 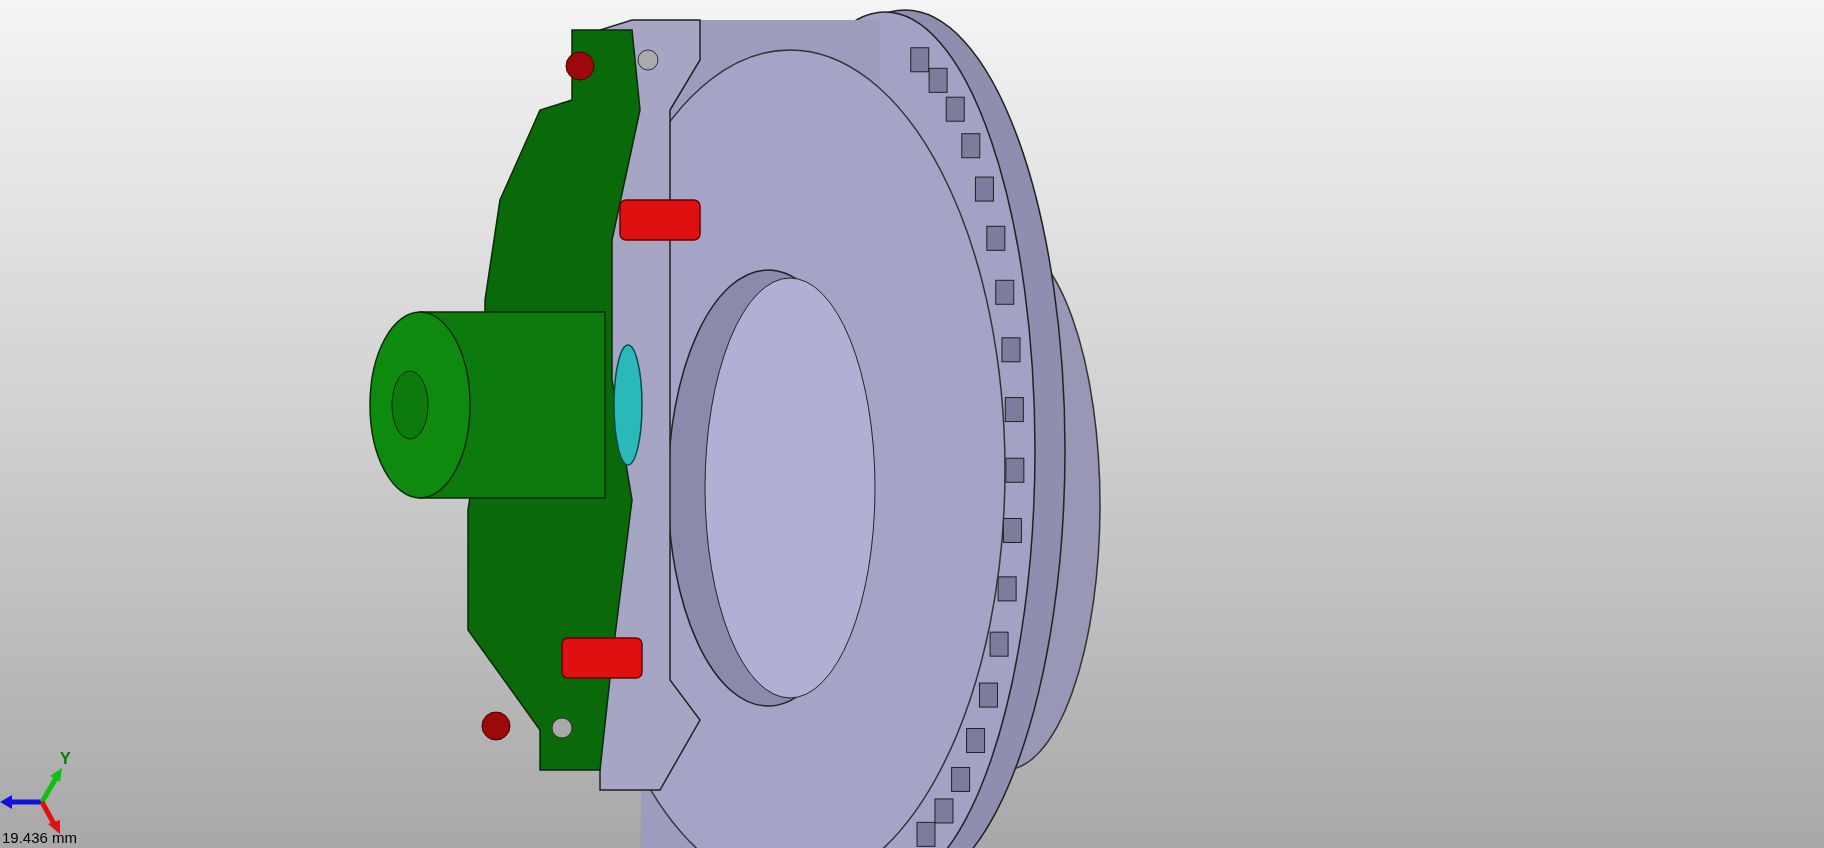 I want to click on axis-label: Y, so click(x=65, y=759).